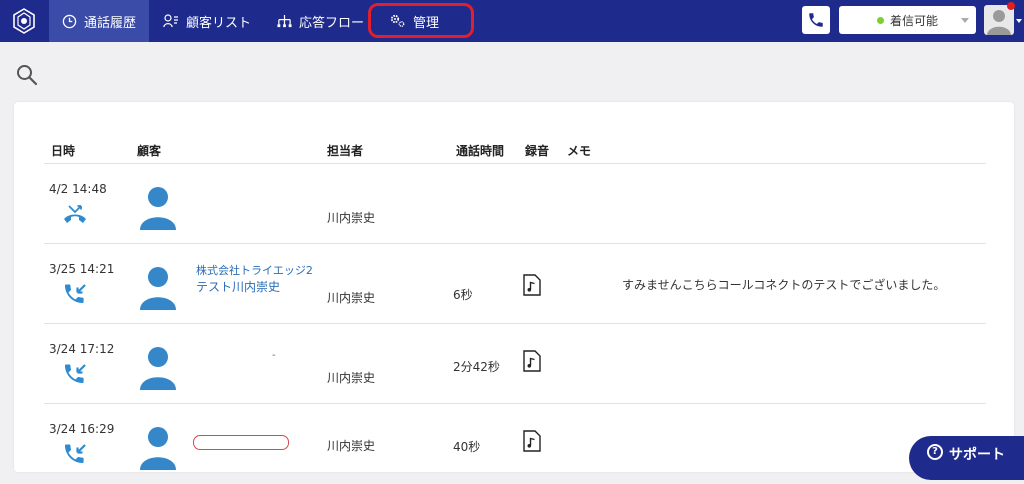 Image resolution: width=1024 pixels, height=484 pixels. I want to click on customer-list-icon, so click(170, 21).